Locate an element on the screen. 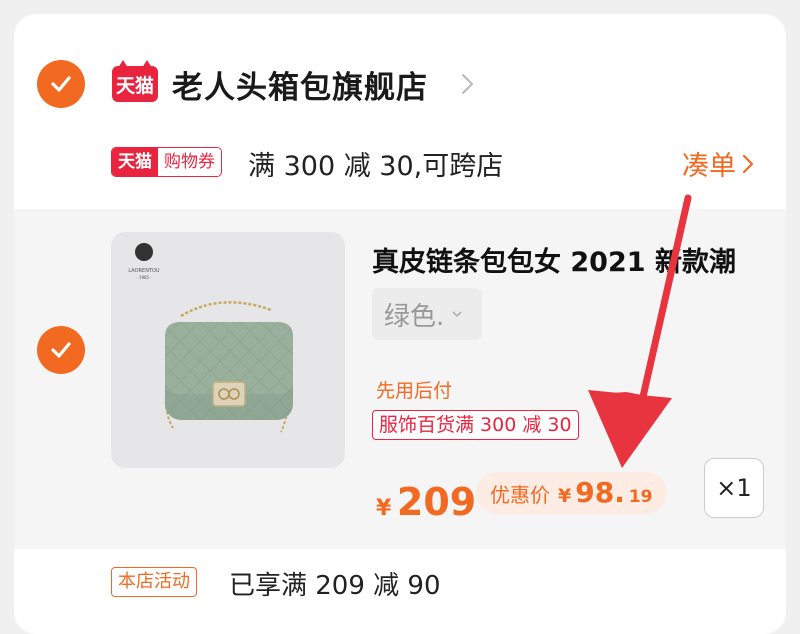  quantity-button: ×1 is located at coordinates (734, 488).